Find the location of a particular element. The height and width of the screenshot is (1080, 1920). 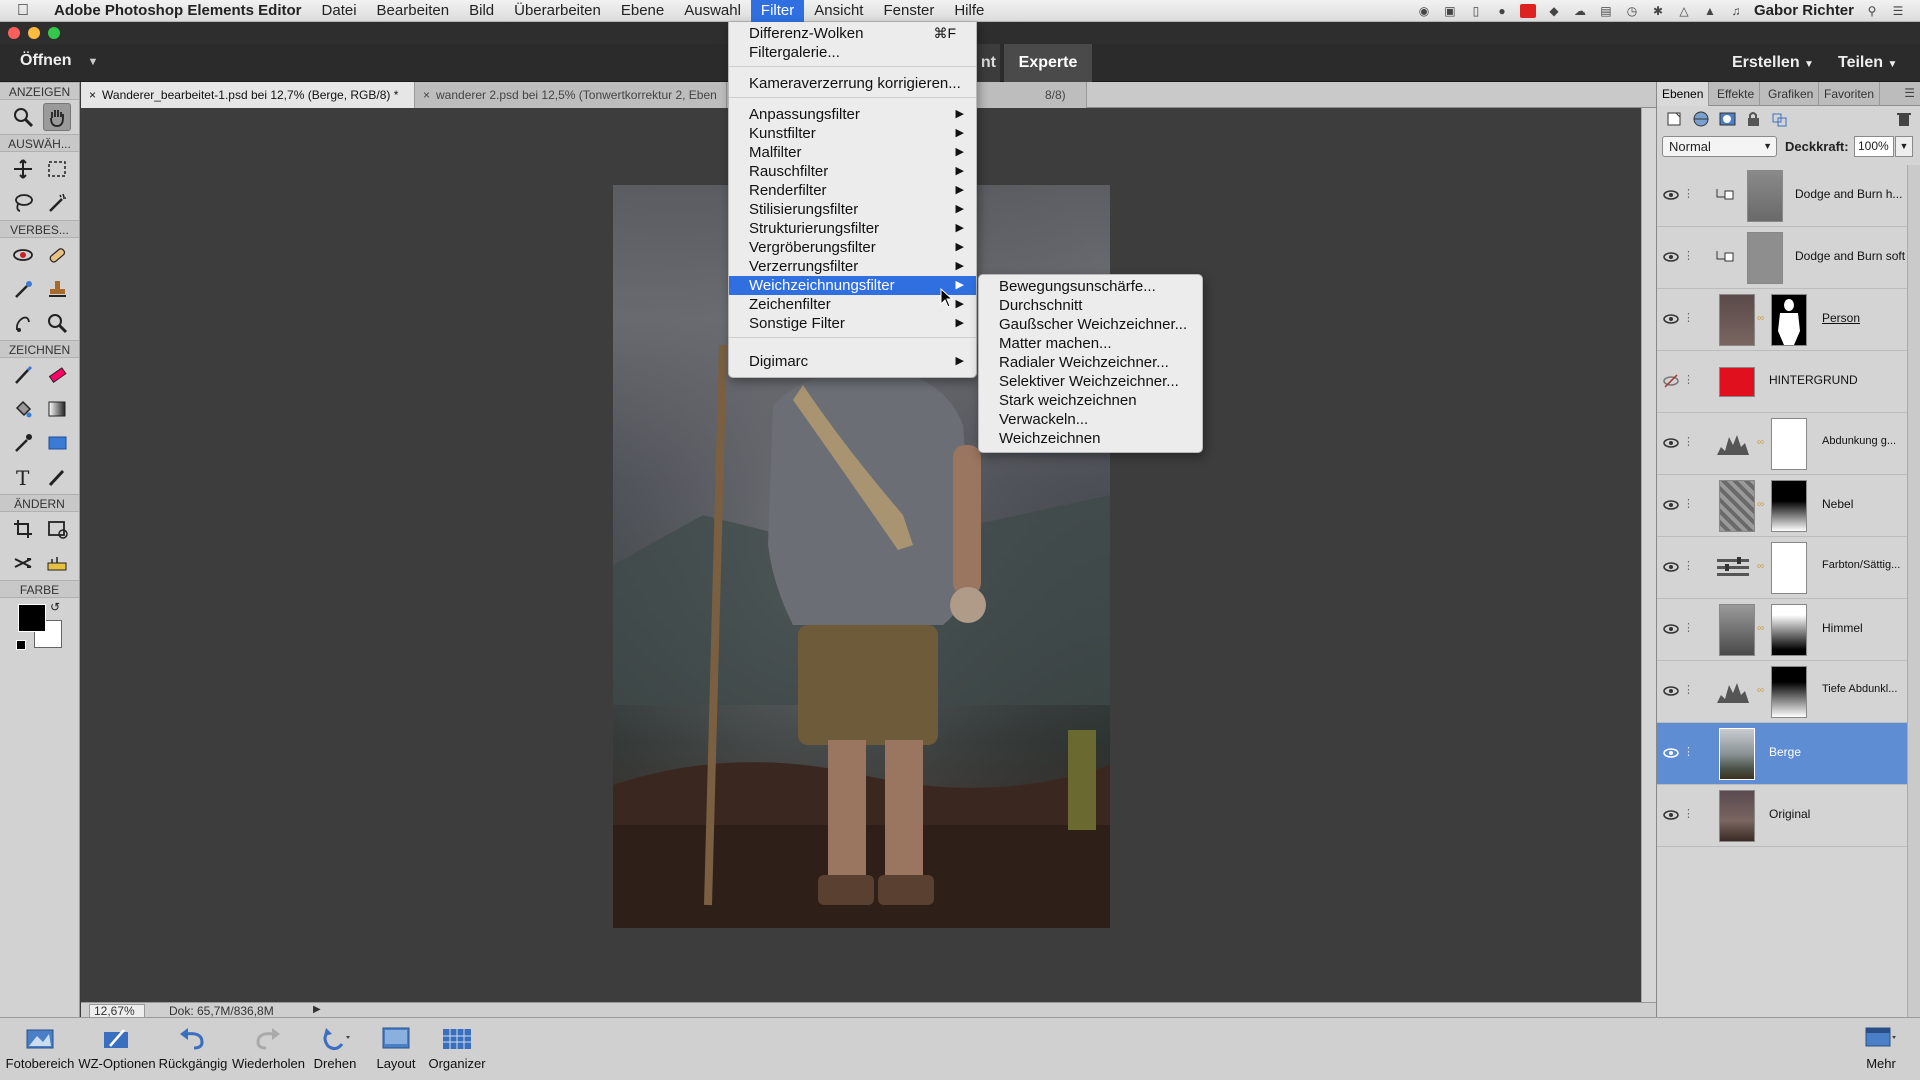

menu-item-stark-weichzeichnen: Stark weichzeichnen is located at coordinates (1090, 400).